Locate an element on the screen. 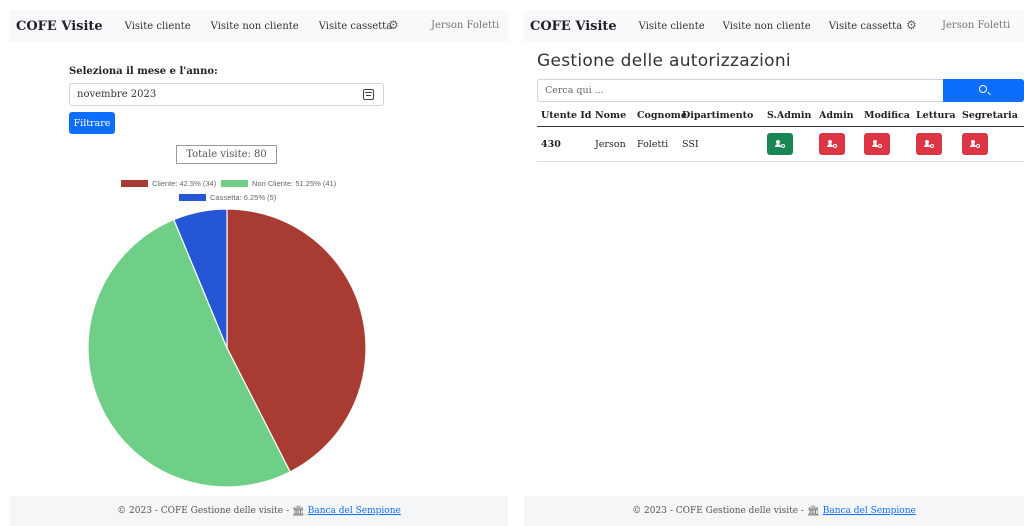 This screenshot has width=1024, height=526. cell-user-id: 430 is located at coordinates (551, 144).